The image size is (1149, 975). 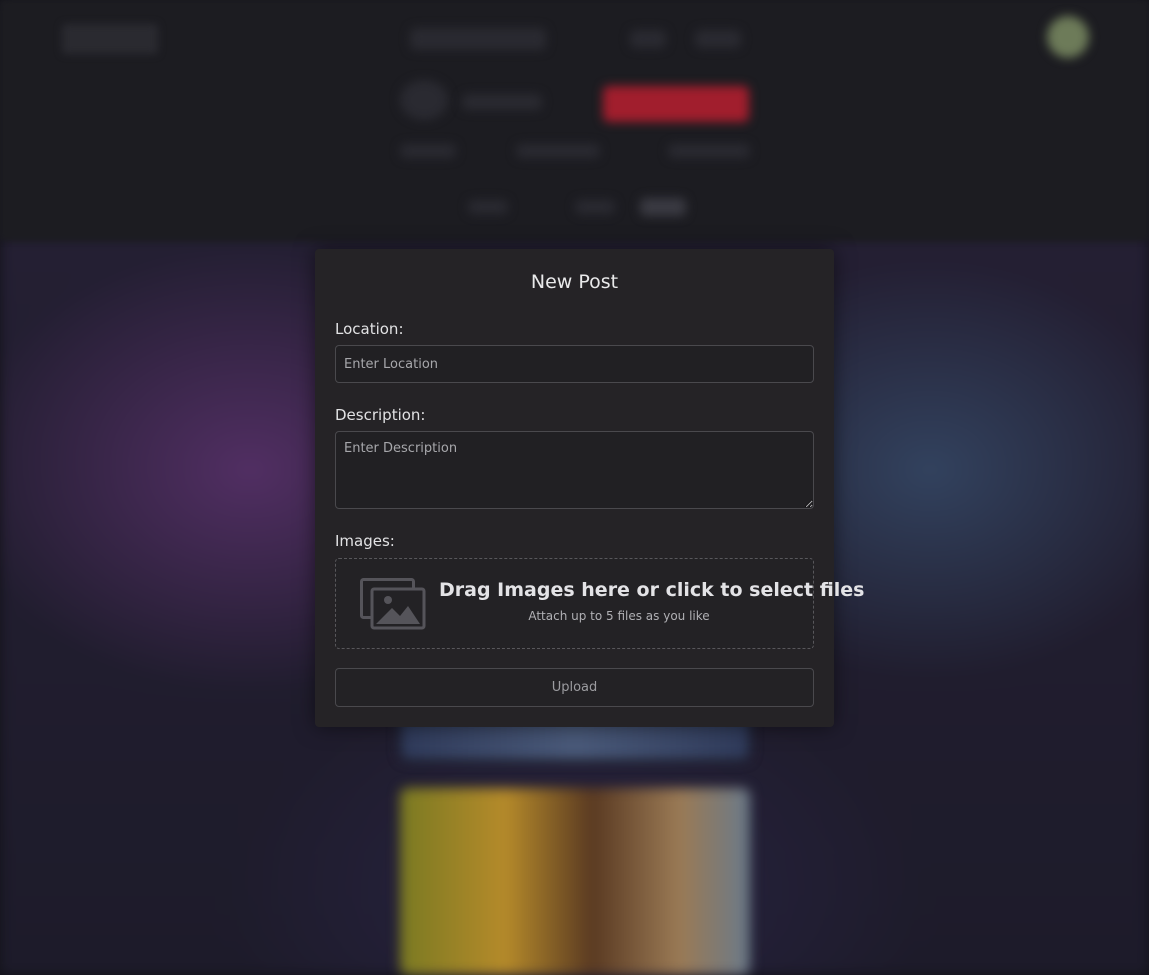 I want to click on blurred-profile-pic, so click(x=424, y=100).